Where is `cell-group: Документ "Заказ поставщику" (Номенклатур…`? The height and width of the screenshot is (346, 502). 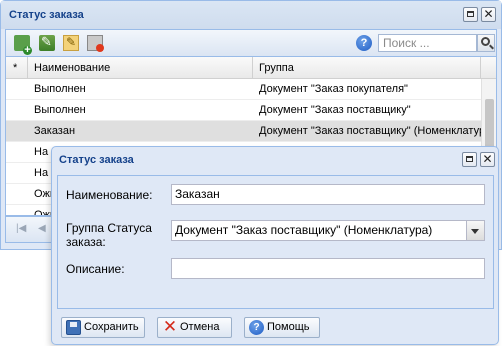 cell-group: Документ "Заказ поставщику" (Номенклатур… is located at coordinates (370, 131).